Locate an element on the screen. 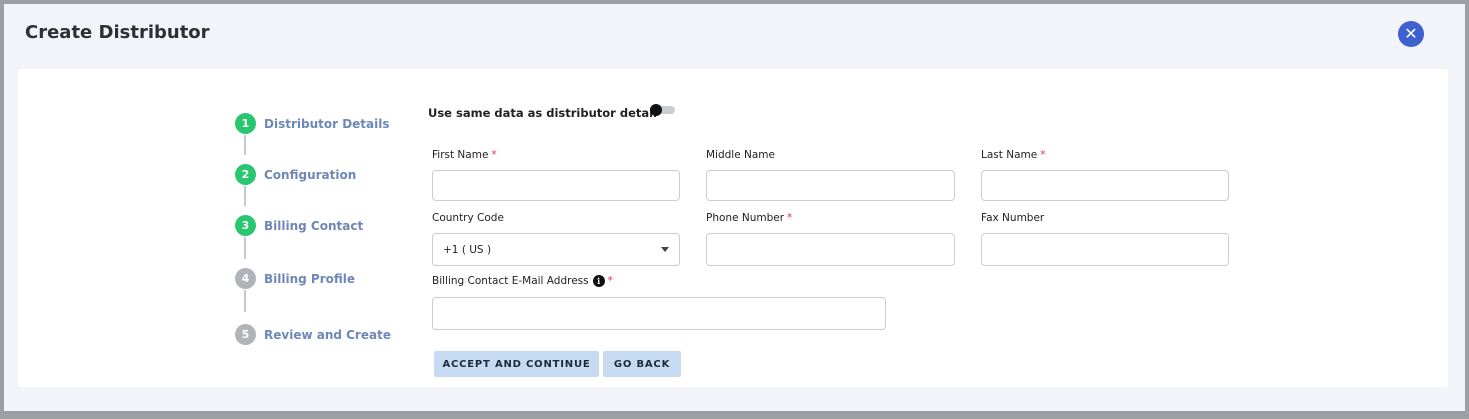 Image resolution: width=1469 pixels, height=419 pixels. country-code-label-text: Country Code is located at coordinates (468, 218).